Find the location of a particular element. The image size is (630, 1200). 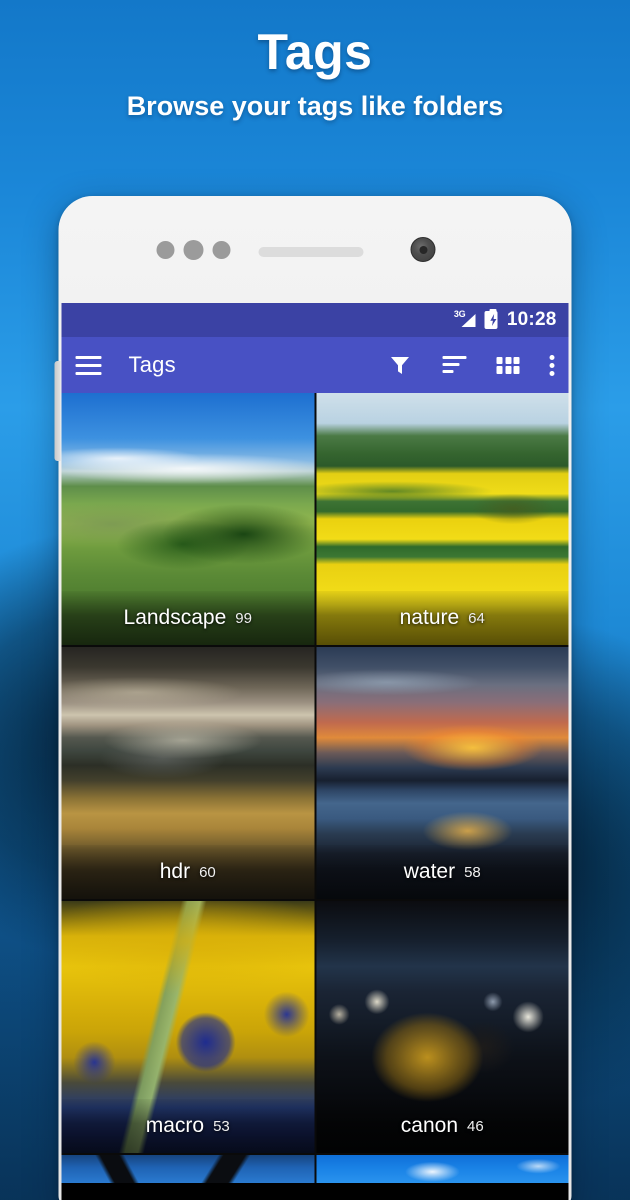

tag-thumbnail-blue-sky-with-clouds is located at coordinates (442, 1169).